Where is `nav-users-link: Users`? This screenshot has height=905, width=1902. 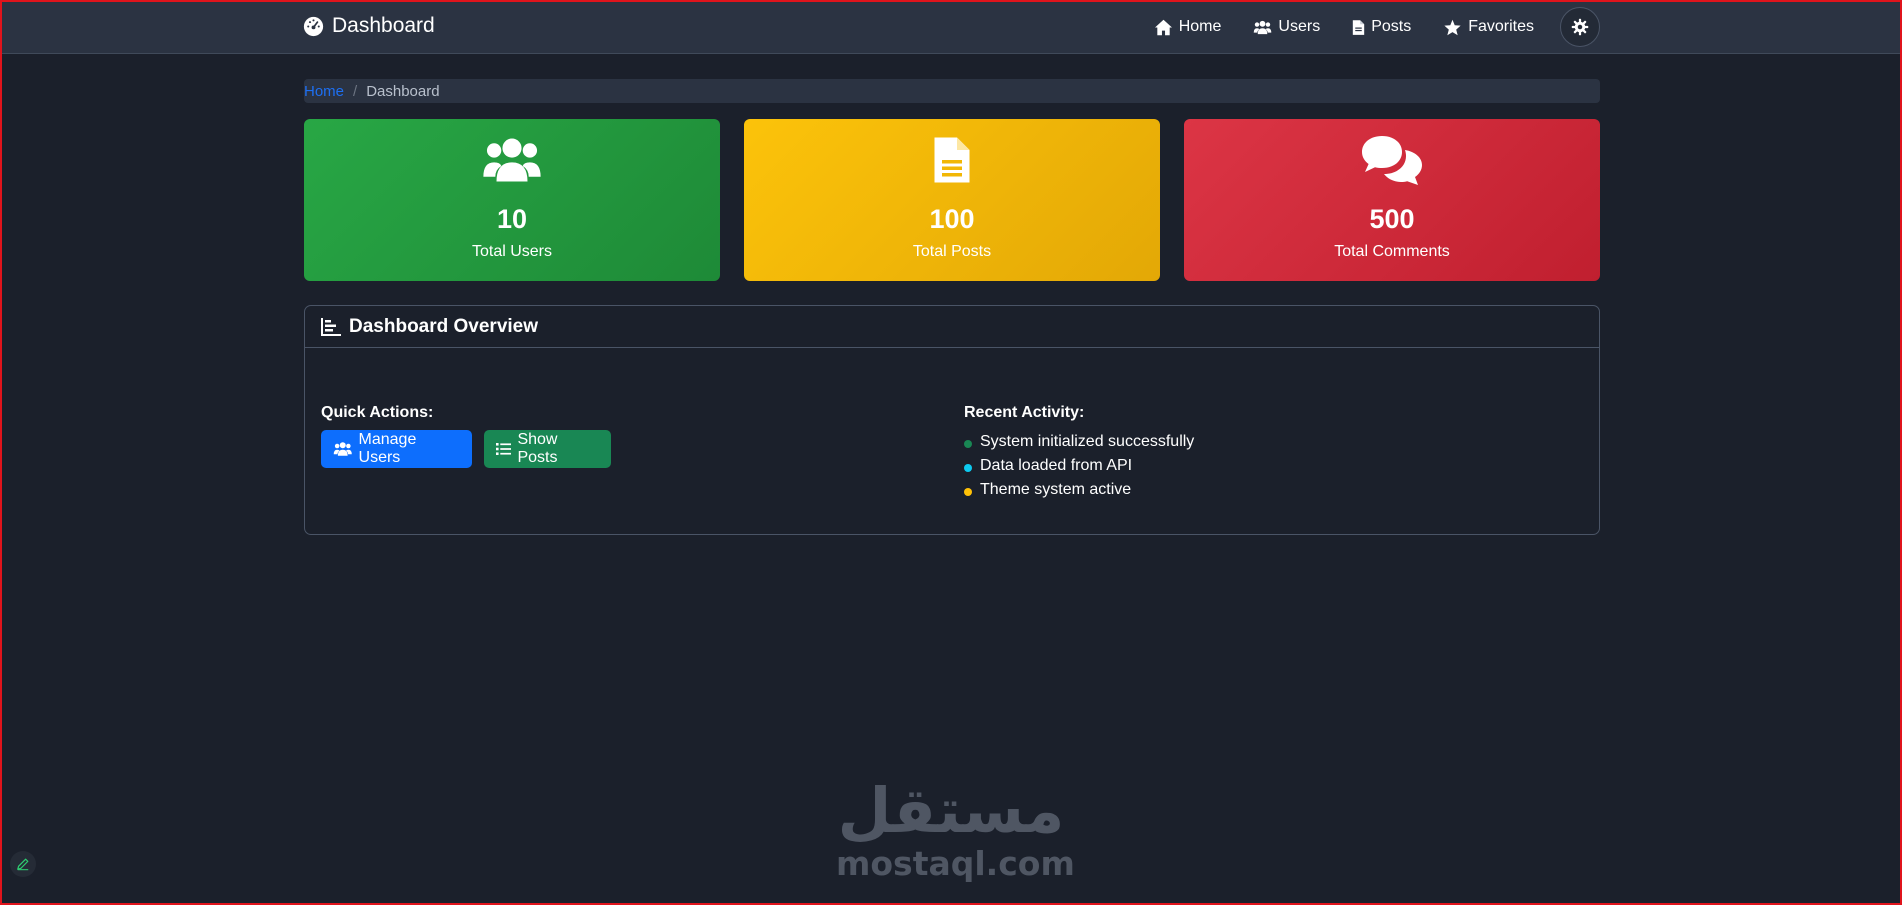
nav-users-link: Users is located at coordinates (1286, 27).